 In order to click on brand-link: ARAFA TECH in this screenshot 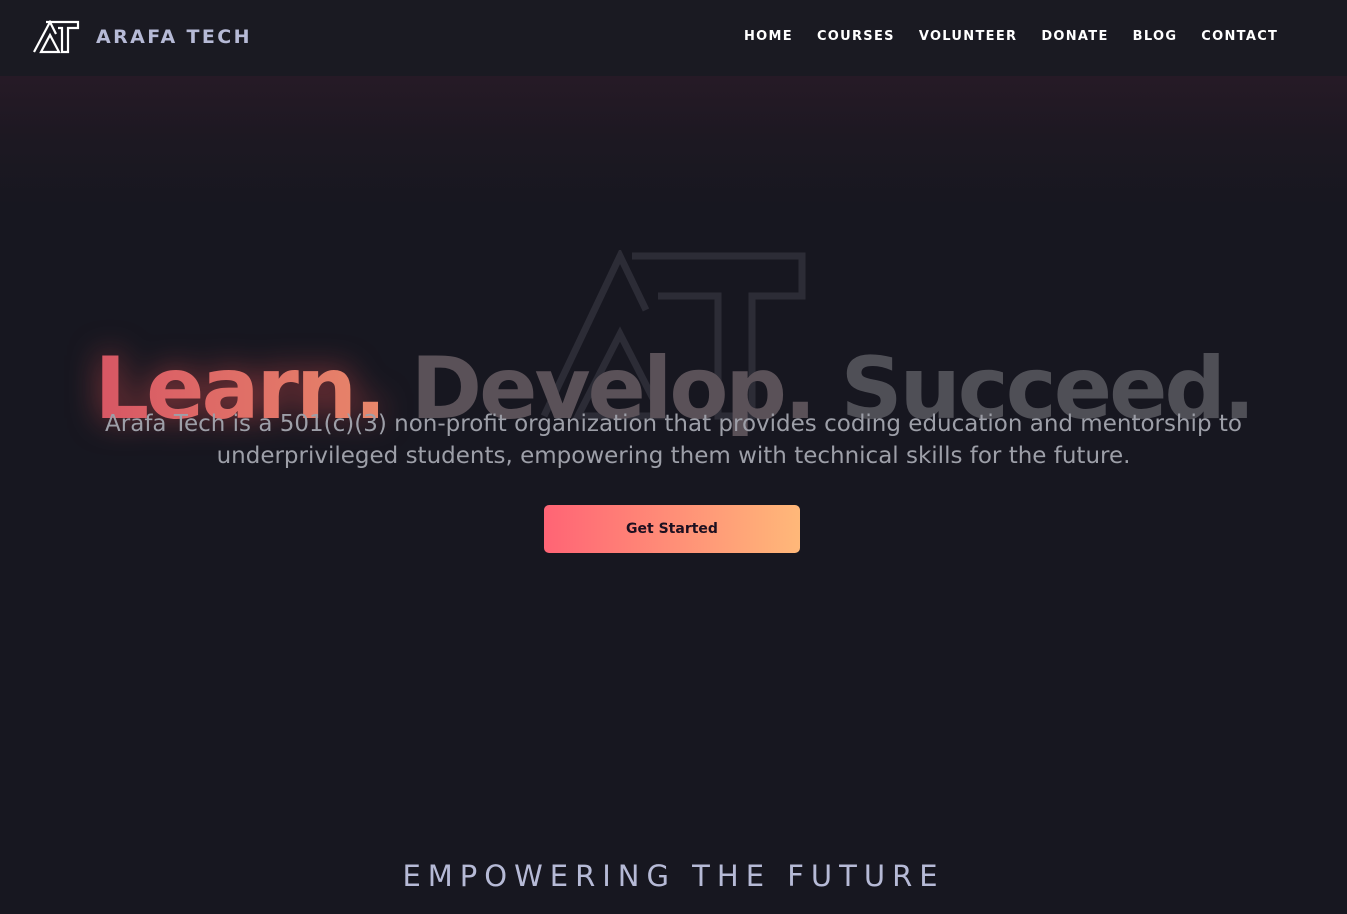, I will do `click(142, 37)`.